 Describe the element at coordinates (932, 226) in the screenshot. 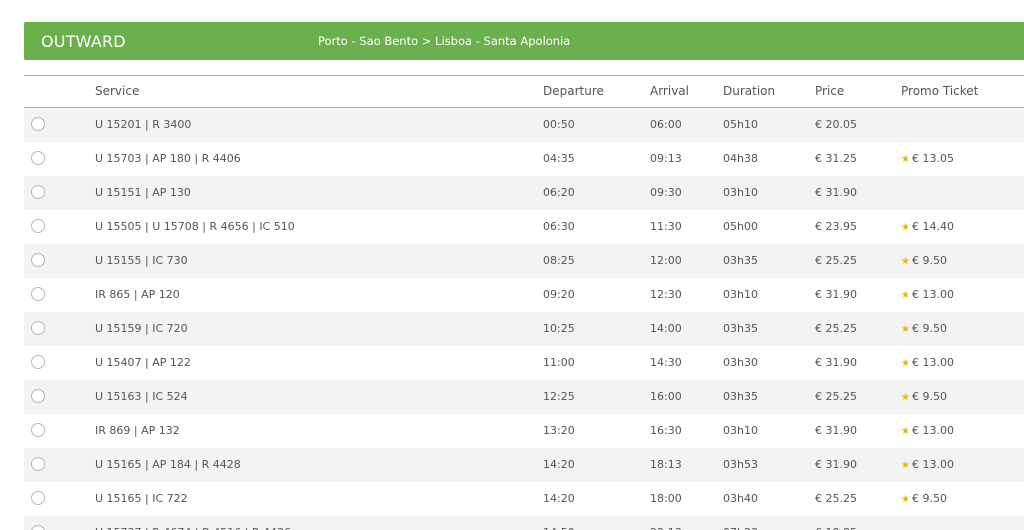

I see `promo-price: € 14.40` at that location.